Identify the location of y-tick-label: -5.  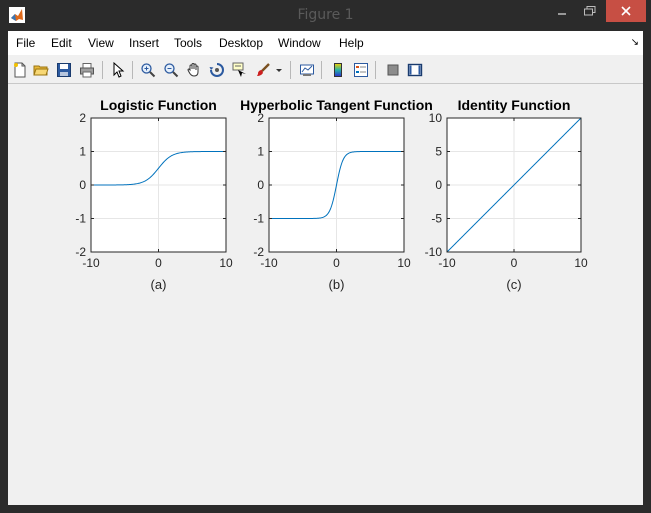
(436, 219).